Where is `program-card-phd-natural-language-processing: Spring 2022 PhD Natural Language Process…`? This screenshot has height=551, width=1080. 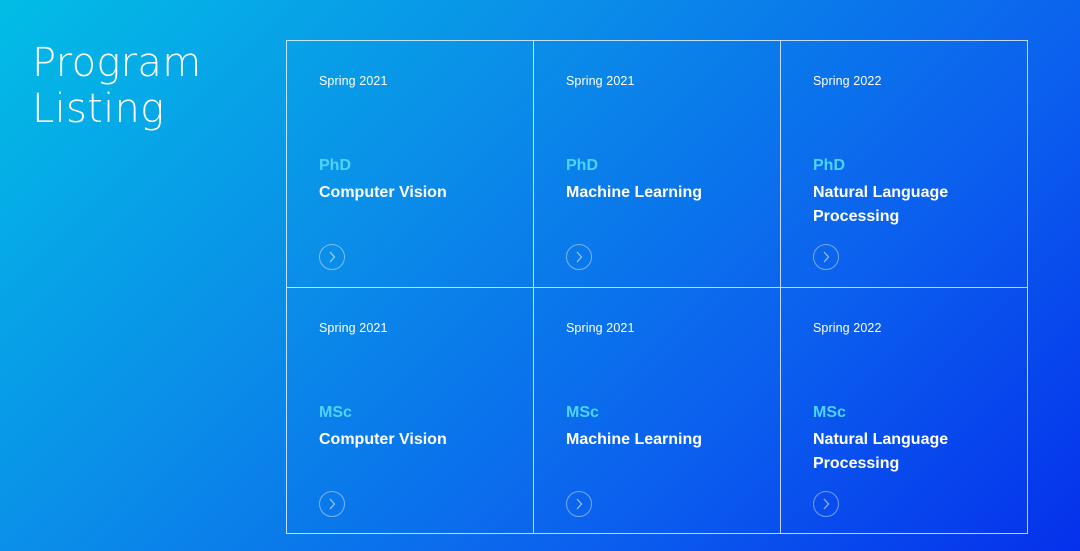
program-card-phd-natural-language-processing: Spring 2022 PhD Natural Language Process… is located at coordinates (904, 164).